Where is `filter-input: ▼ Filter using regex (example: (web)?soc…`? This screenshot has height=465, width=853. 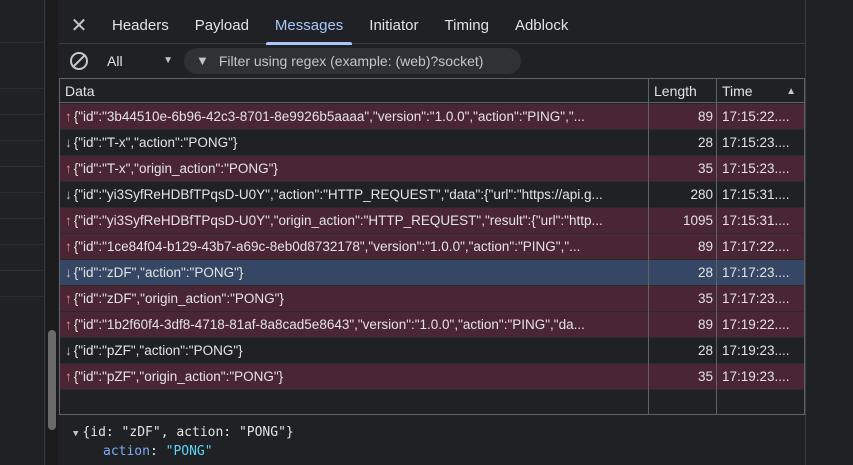
filter-input: ▼ Filter using regex (example: (web)?soc… is located at coordinates (352, 60).